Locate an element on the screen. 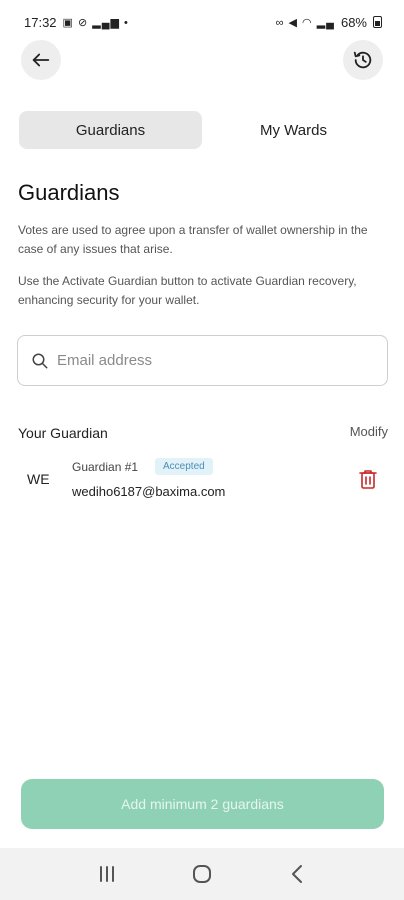 The height and width of the screenshot is (900, 404). add-guardians-button: Add minimum 2 guardians is located at coordinates (202, 804).